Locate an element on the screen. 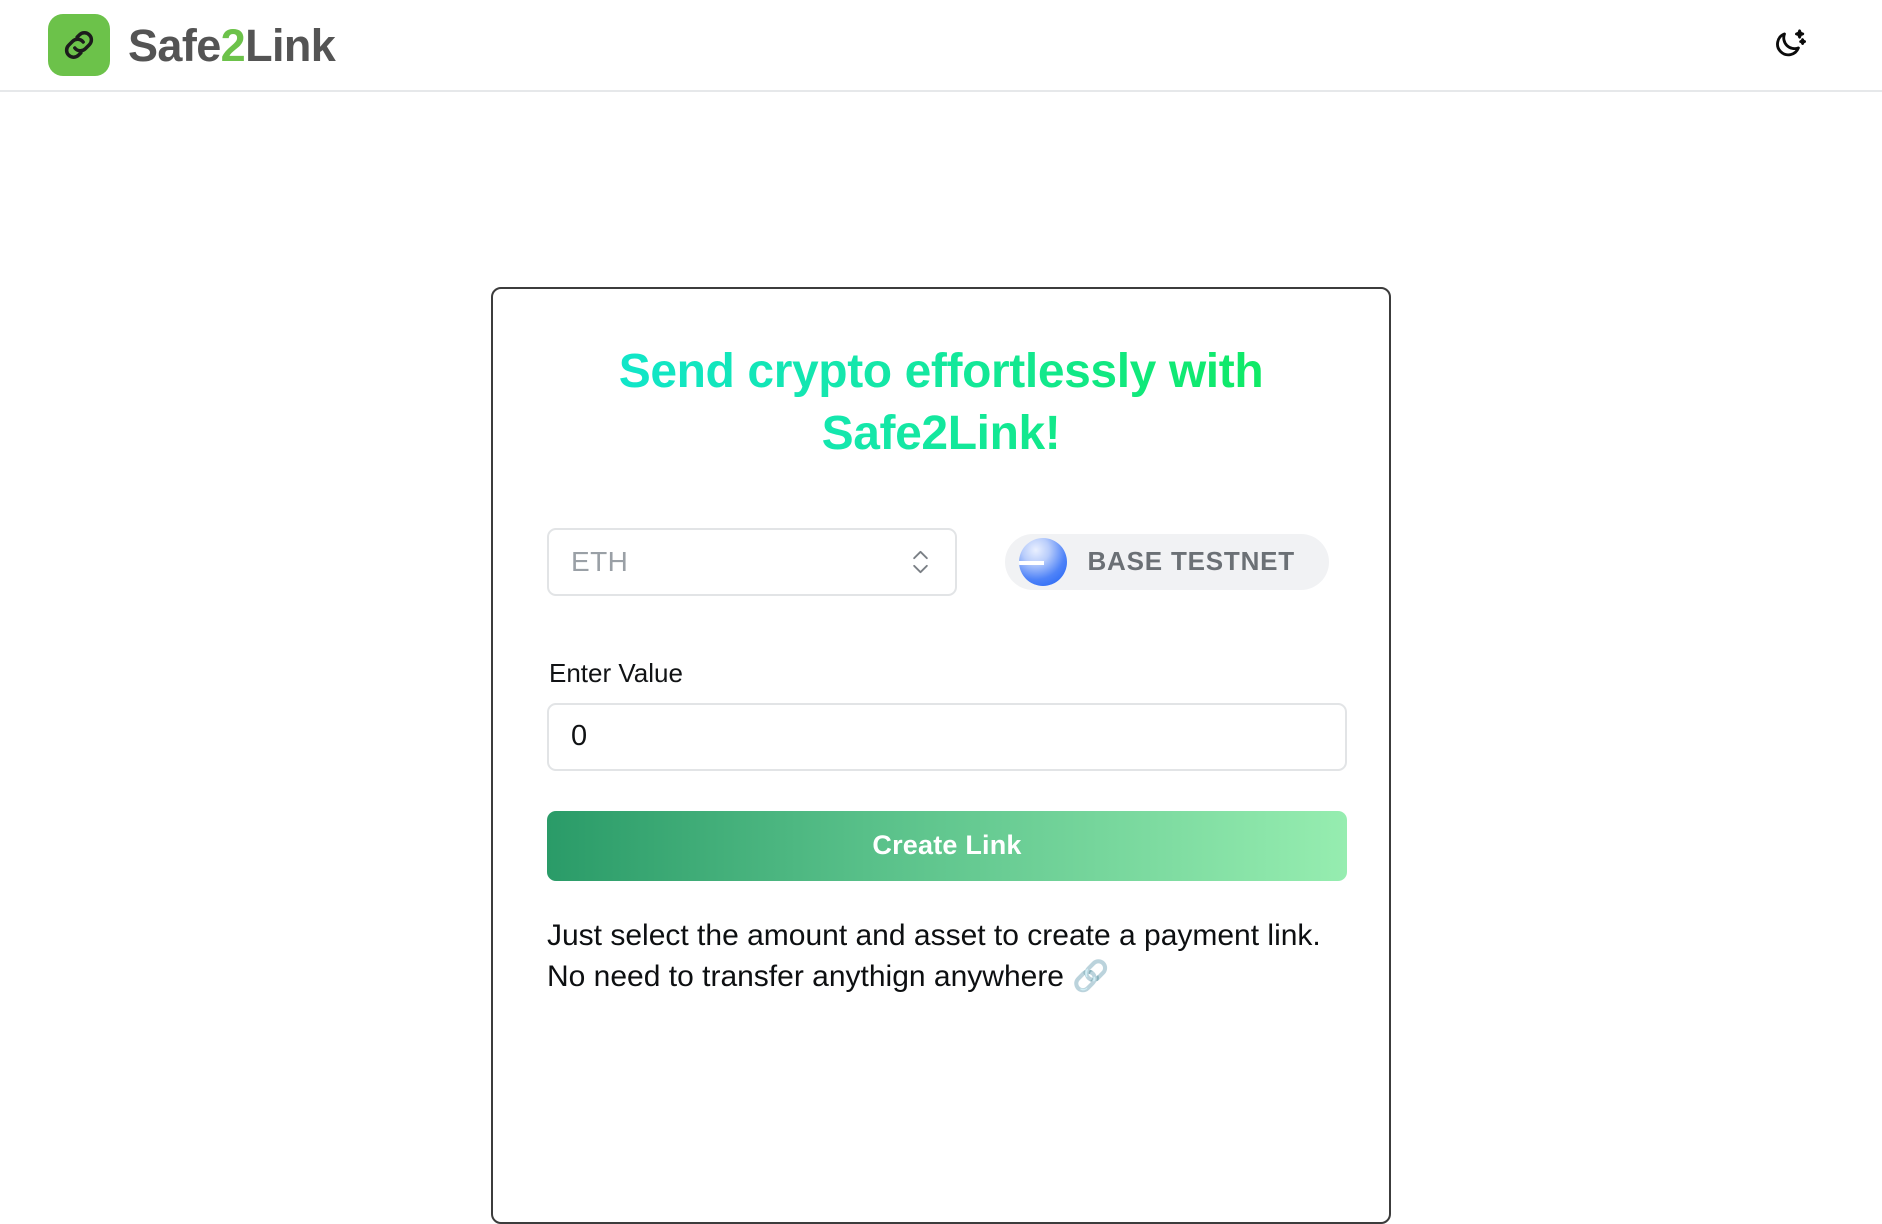  brand-wordmark: Safe2Link is located at coordinates (232, 45).